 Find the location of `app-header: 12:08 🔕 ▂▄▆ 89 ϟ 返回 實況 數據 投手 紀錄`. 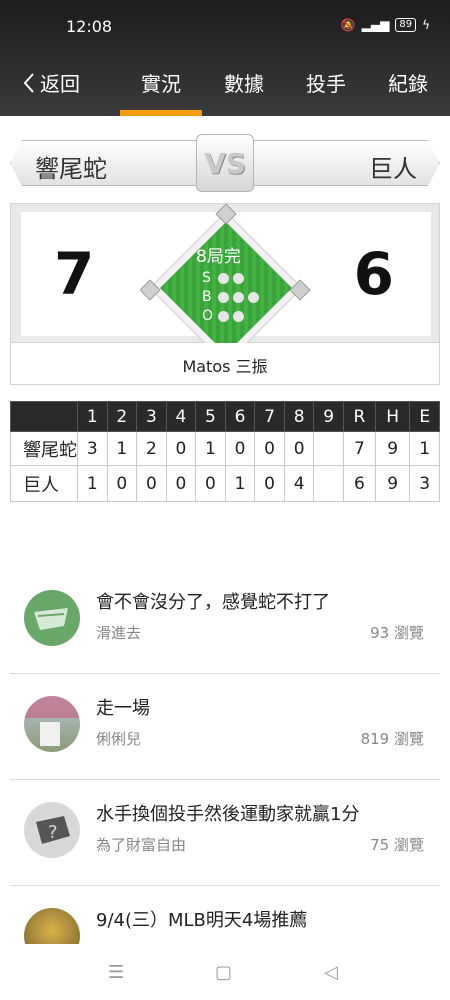

app-header: 12:08 🔕 ▂▄▆ 89 ϟ 返回 實況 數據 投手 紀錄 is located at coordinates (225, 58).